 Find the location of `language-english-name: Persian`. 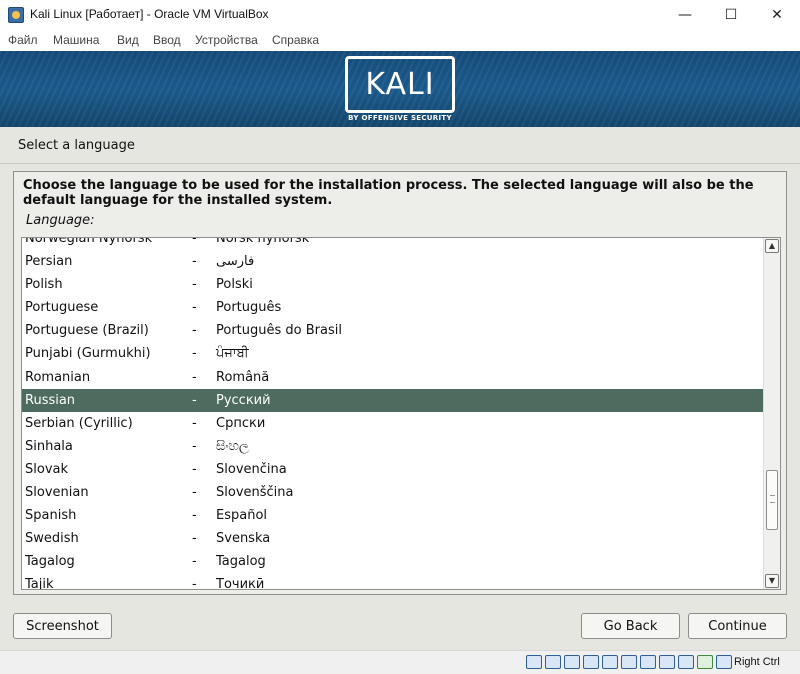

language-english-name: Persian is located at coordinates (49, 262).